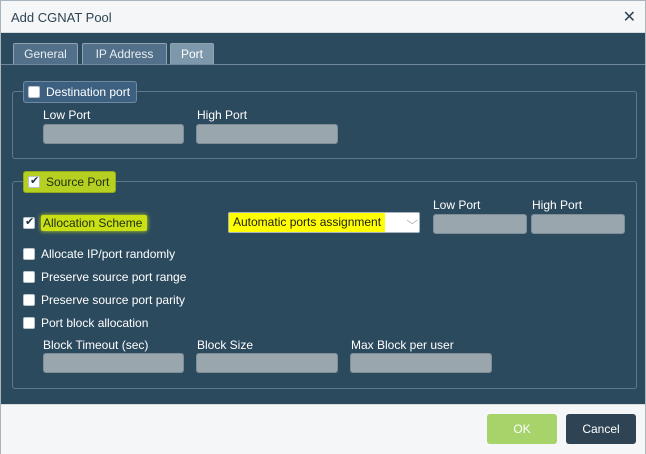  Describe the element at coordinates (96, 345) in the screenshot. I see `block-timeout-label: Block Timeout (sec)` at that location.